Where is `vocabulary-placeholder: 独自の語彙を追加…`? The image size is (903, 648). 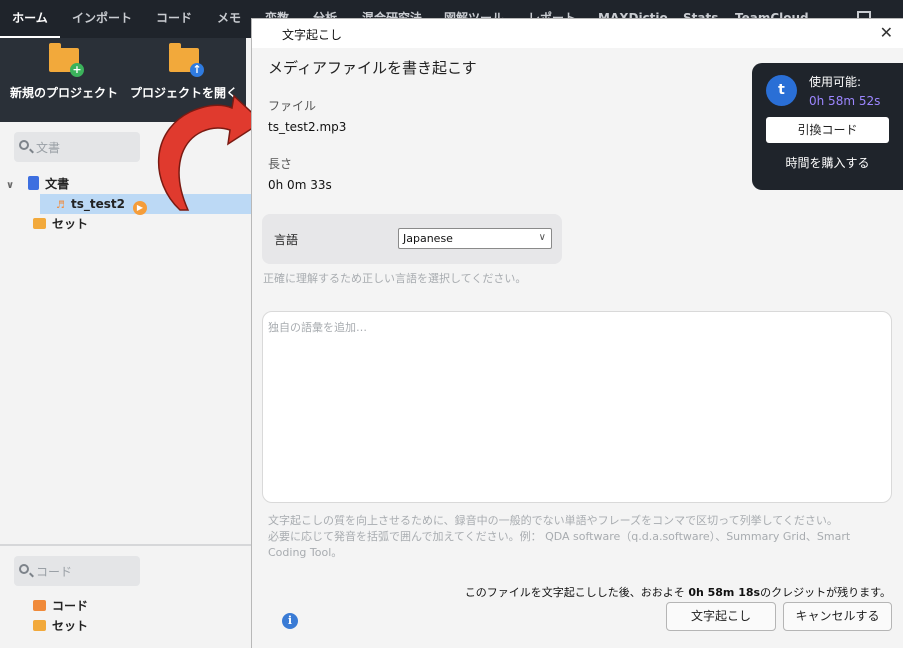
vocabulary-placeholder: 独自の語彙を追加… is located at coordinates (317, 327).